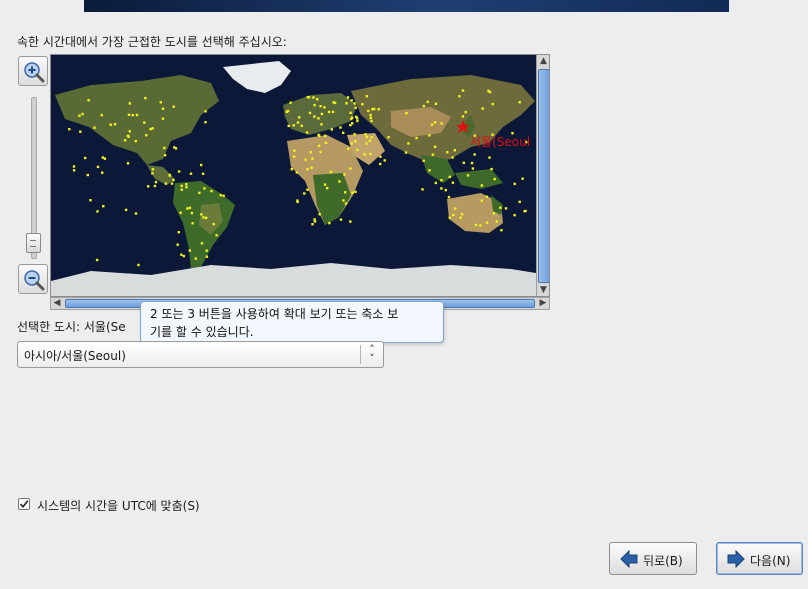 The image size is (808, 589). What do you see at coordinates (543, 176) in the screenshot?
I see `vertical-scroll-thumb` at bounding box center [543, 176].